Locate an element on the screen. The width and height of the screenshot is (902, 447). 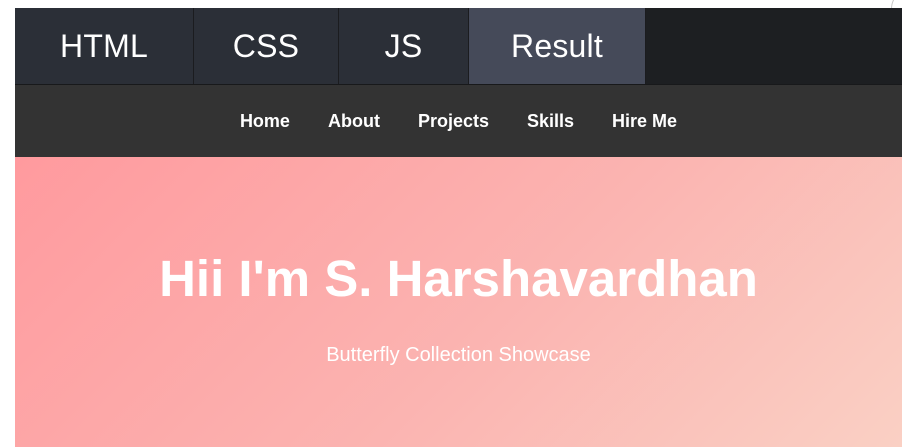
nav-link-about: About is located at coordinates (354, 121).